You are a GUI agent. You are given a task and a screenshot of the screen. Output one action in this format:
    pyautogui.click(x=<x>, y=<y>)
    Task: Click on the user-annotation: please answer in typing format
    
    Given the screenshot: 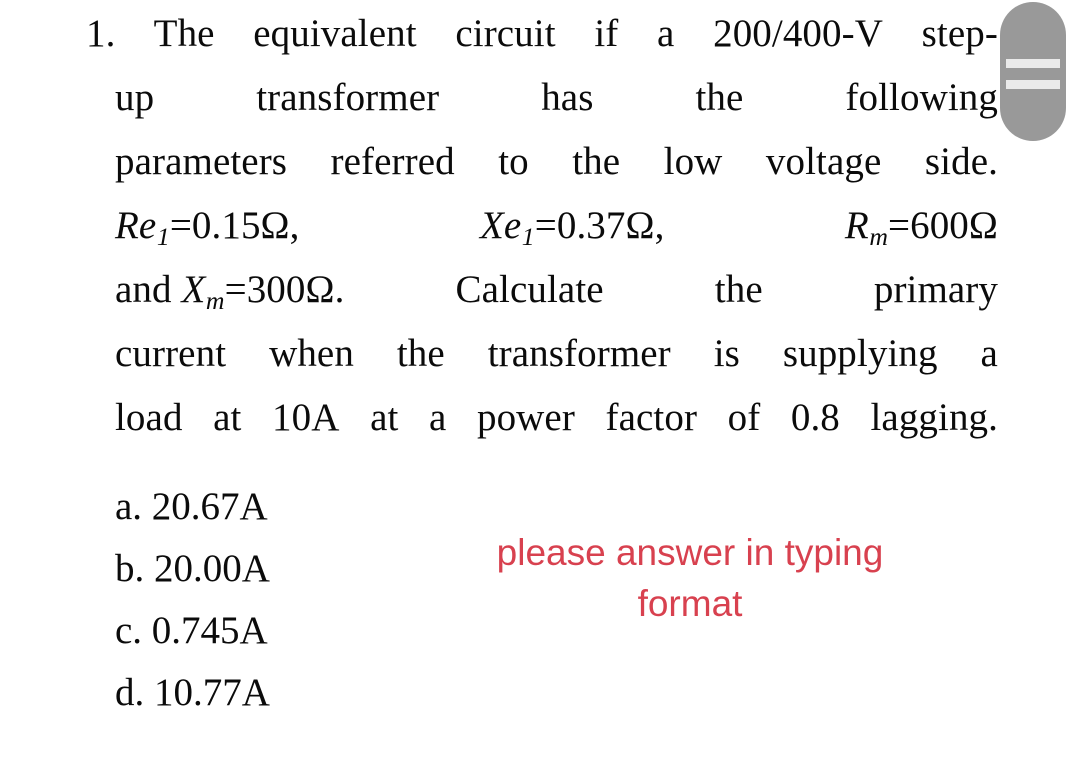 What is the action you would take?
    pyautogui.click(x=690, y=578)
    